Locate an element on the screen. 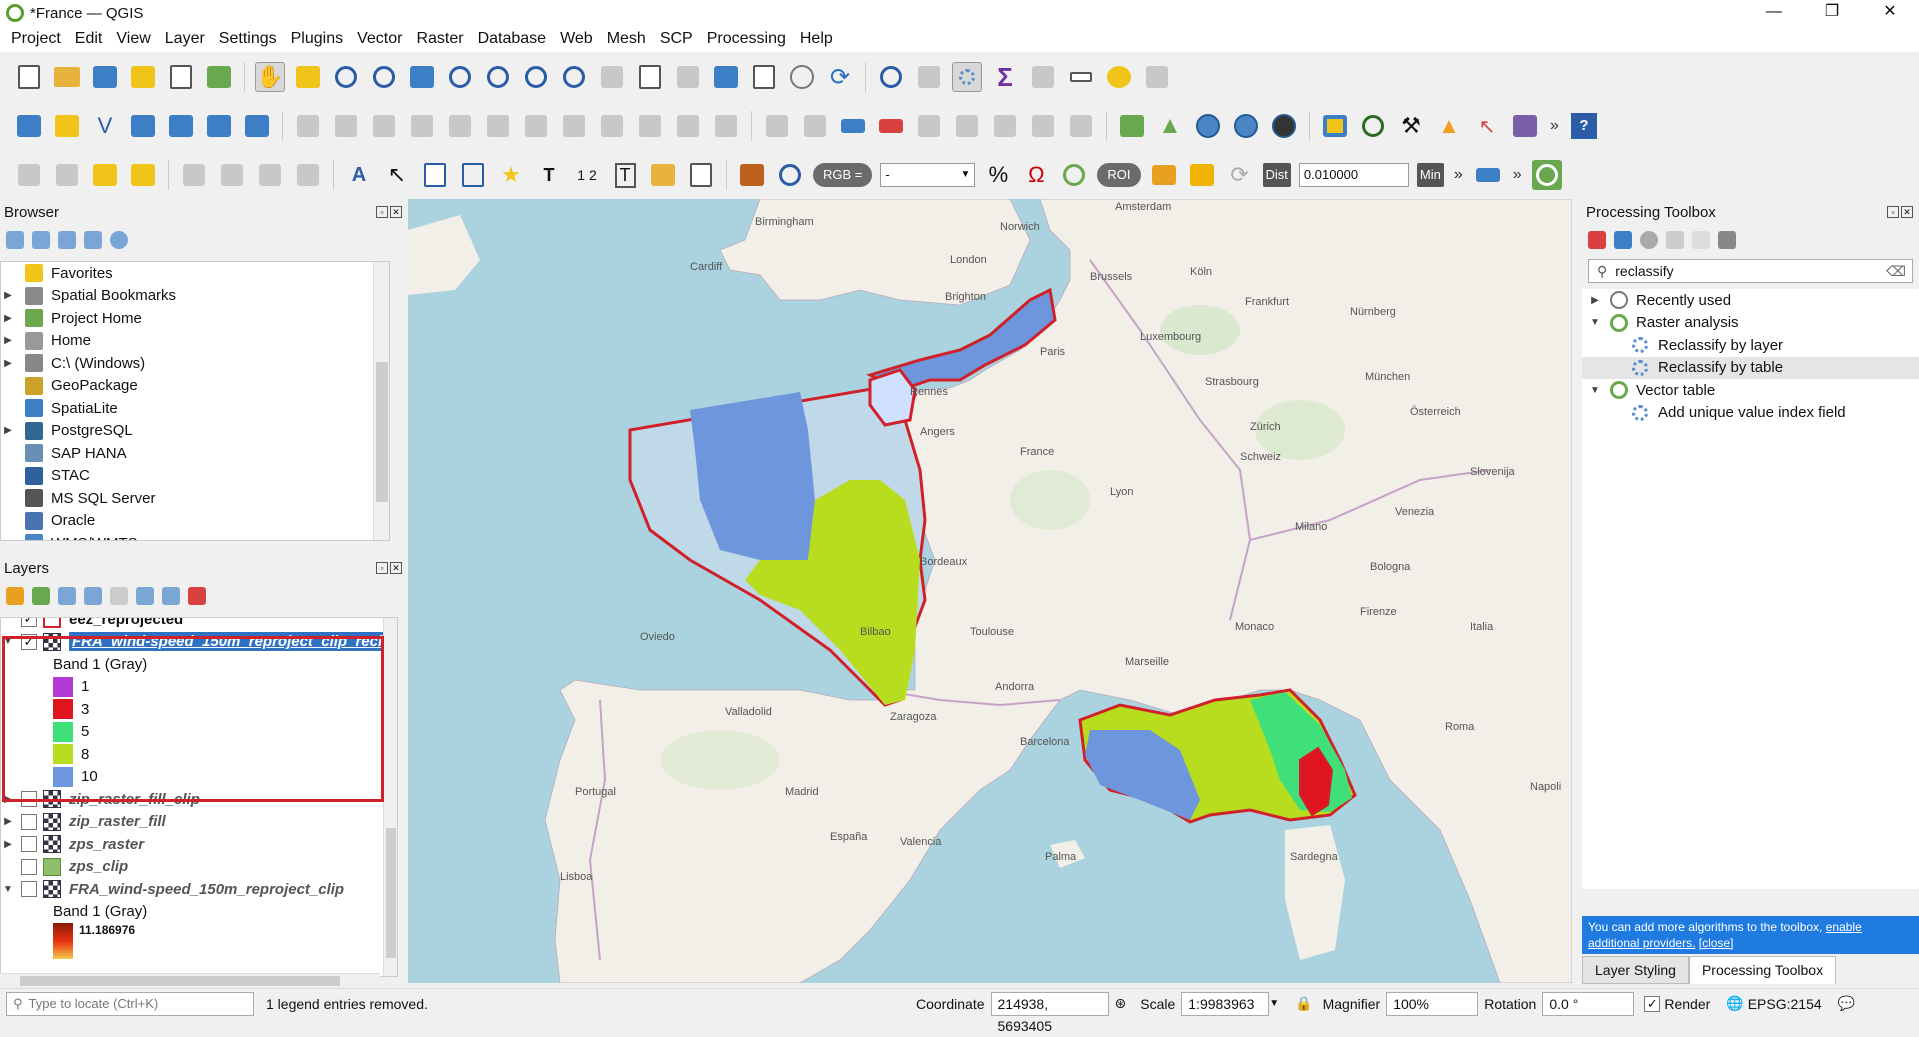 The image size is (1919, 1037). filter-expression-icon is located at coordinates (119, 596).